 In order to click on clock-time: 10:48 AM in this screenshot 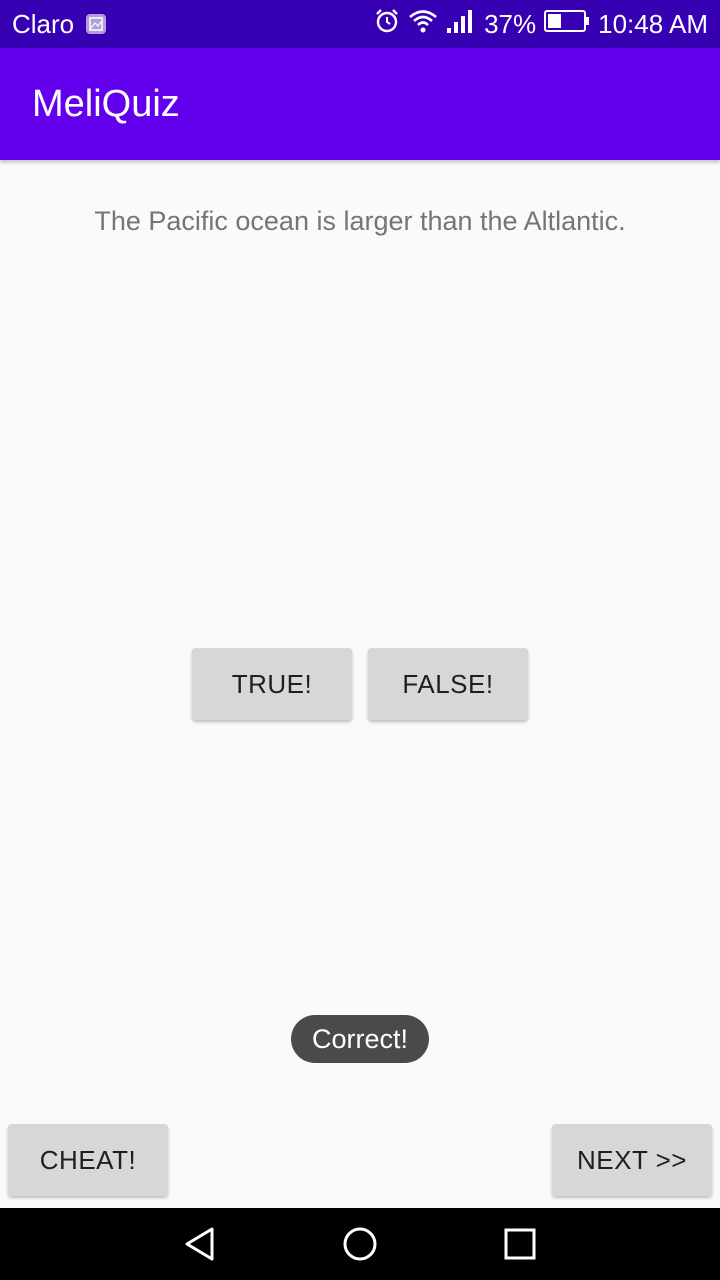, I will do `click(653, 23)`.